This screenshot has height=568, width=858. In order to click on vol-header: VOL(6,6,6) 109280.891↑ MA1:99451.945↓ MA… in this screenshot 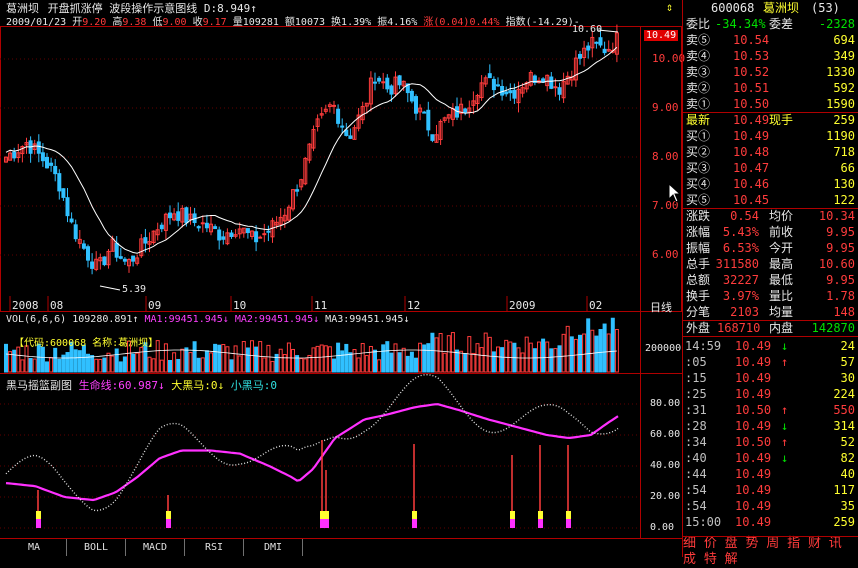, I will do `click(208, 319)`.